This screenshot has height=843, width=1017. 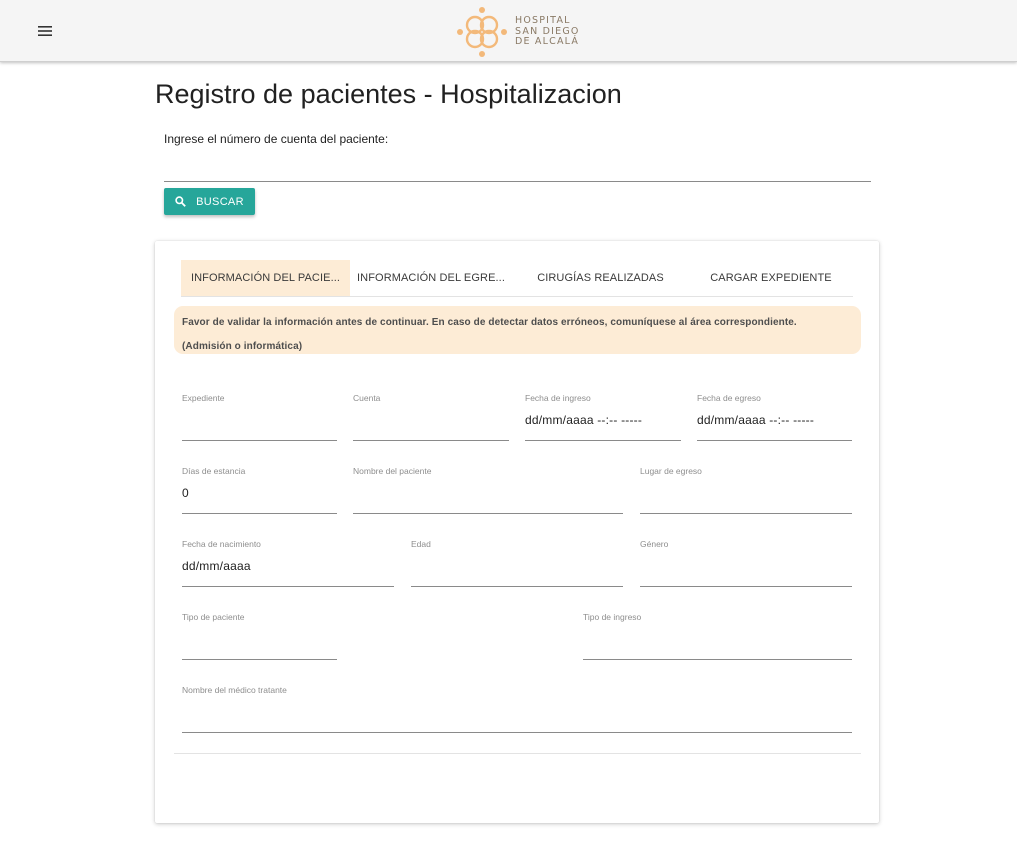 I want to click on alert-line-2: (Admisión o informática), so click(x=242, y=346).